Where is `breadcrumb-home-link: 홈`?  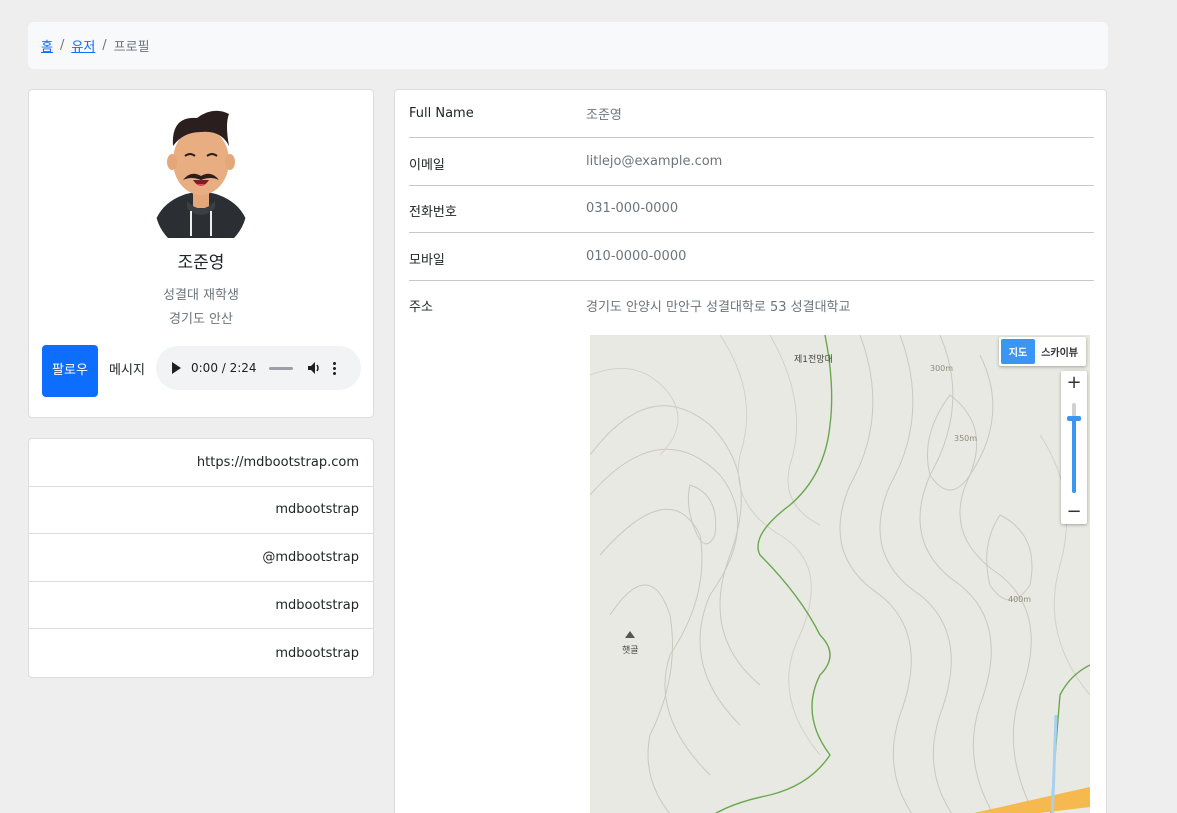 breadcrumb-home-link: 홈 is located at coordinates (47, 45).